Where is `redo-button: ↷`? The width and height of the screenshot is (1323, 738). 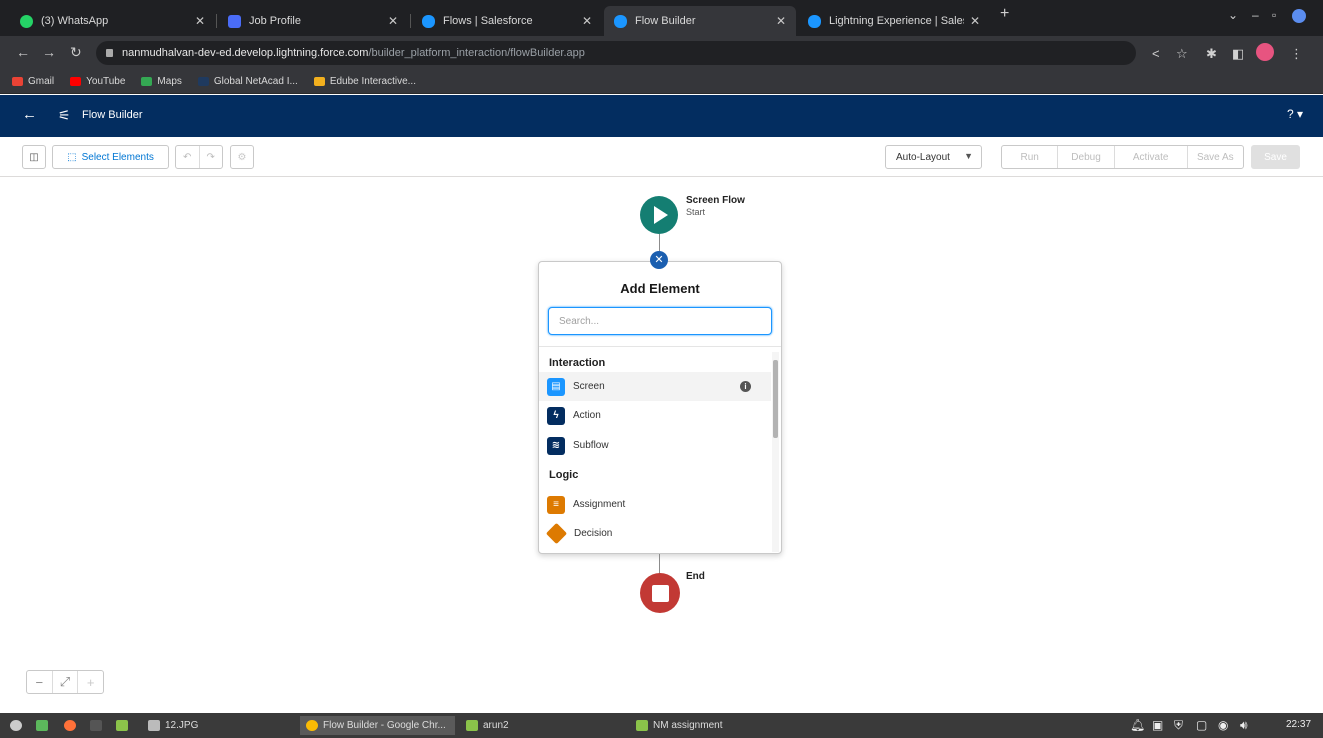 redo-button: ↷ is located at coordinates (211, 157).